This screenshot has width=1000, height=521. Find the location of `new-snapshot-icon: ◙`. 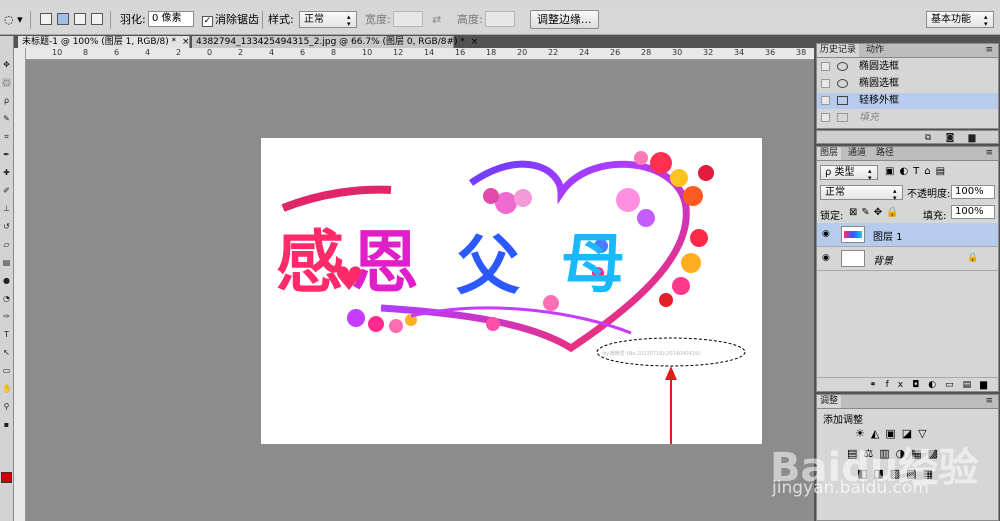

new-snapshot-icon: ◙ is located at coordinates (950, 138).